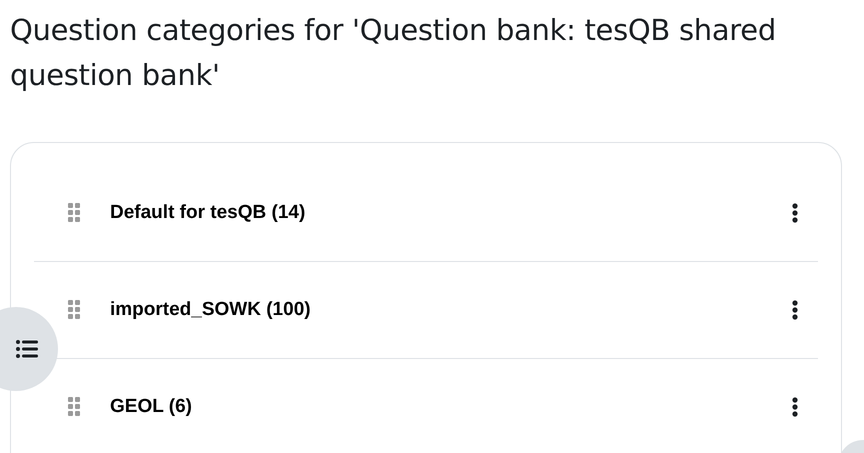 Image resolution: width=864 pixels, height=453 pixels. I want to click on category-name: imported_SOWK (100), so click(211, 310).